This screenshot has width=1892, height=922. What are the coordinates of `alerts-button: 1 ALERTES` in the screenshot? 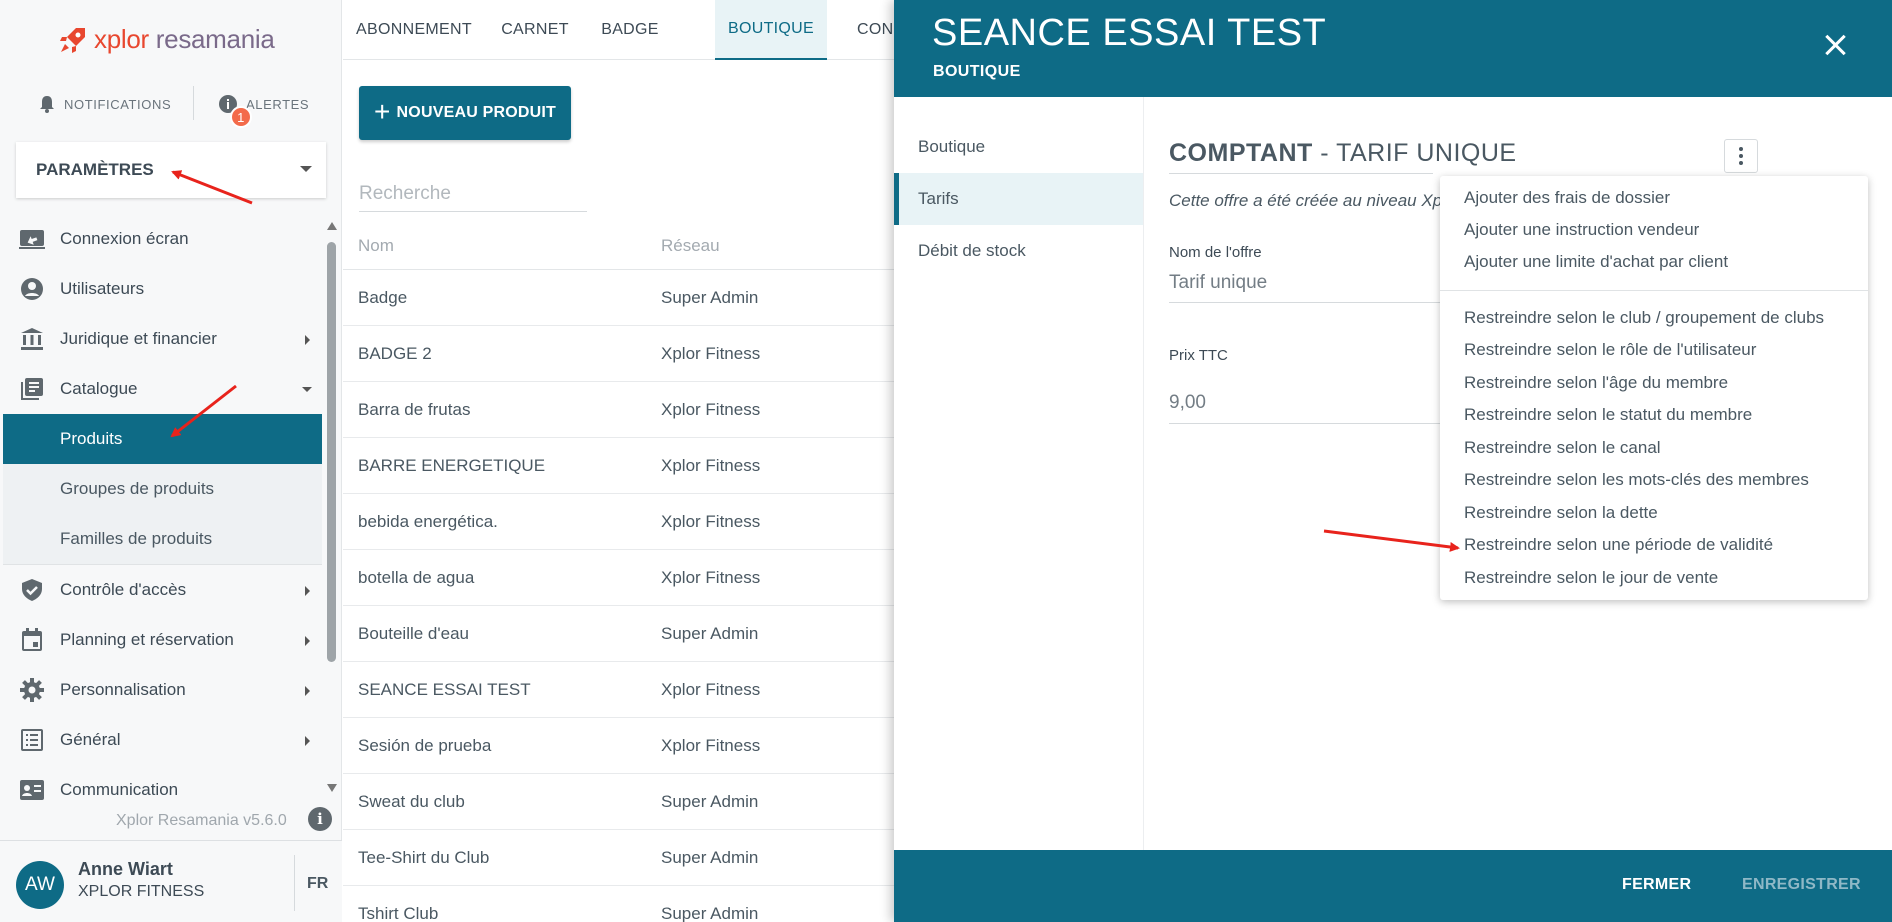 It's located at (264, 111).